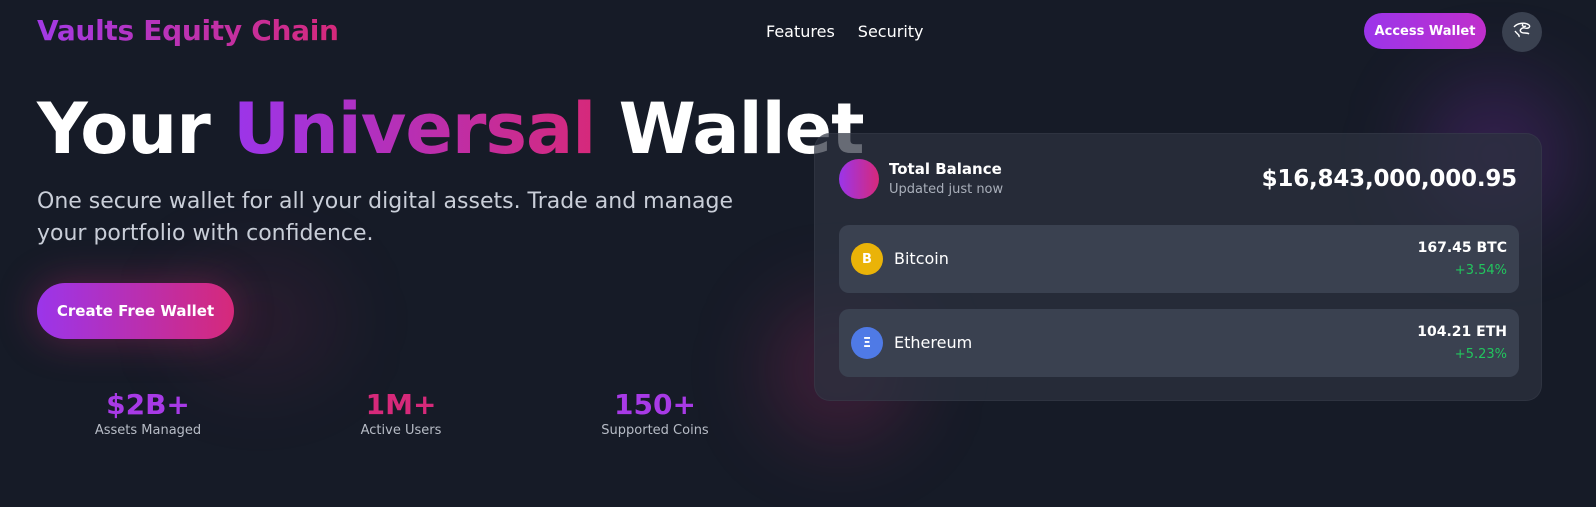  Describe the element at coordinates (1462, 332) in the screenshot. I see `asset-amount: 104.21 ETH` at that location.